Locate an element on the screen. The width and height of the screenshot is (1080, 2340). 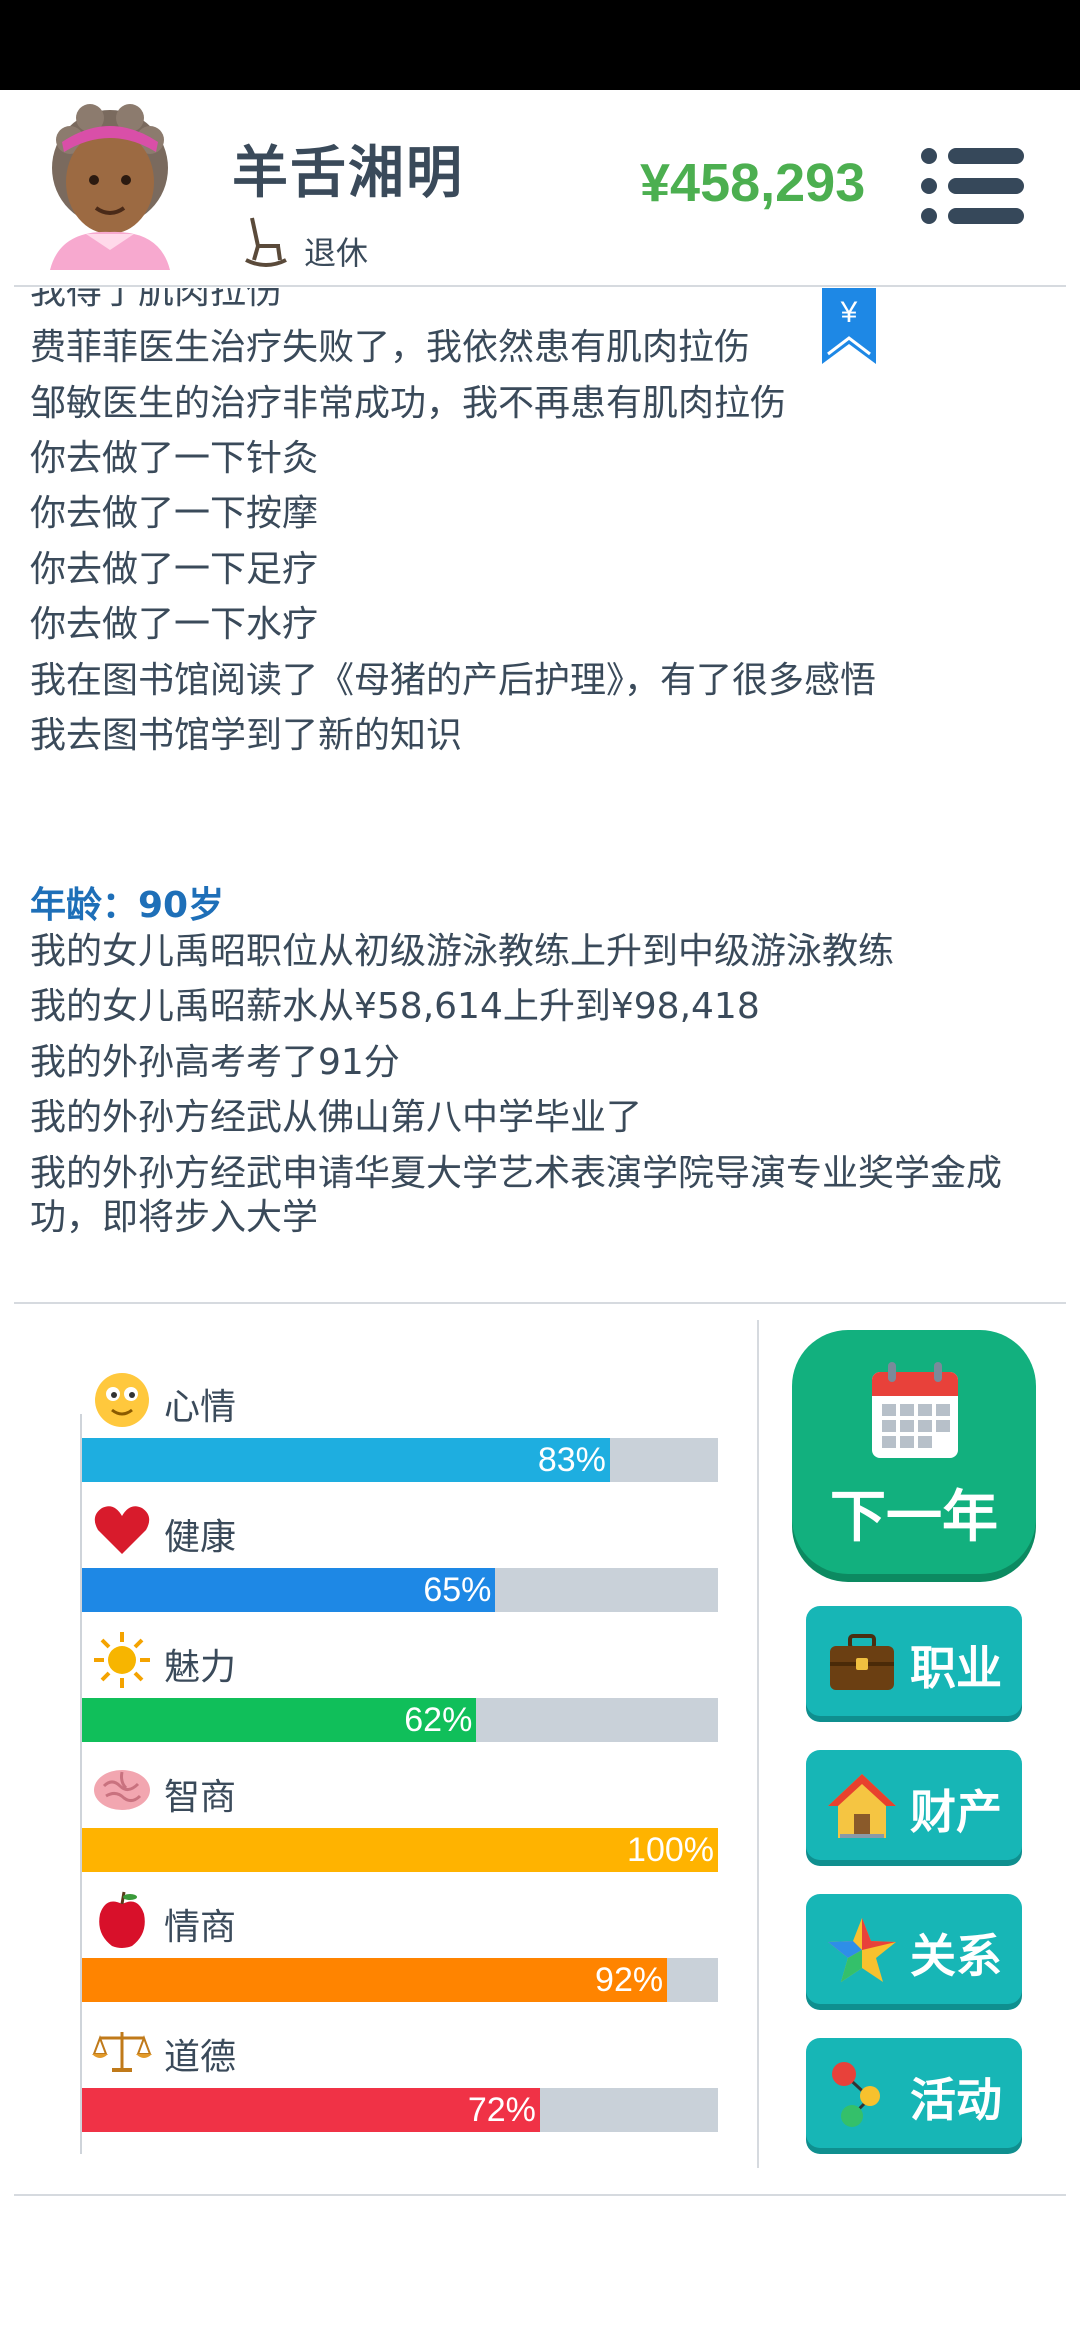
relations-button: 关系 is located at coordinates (914, 1949).